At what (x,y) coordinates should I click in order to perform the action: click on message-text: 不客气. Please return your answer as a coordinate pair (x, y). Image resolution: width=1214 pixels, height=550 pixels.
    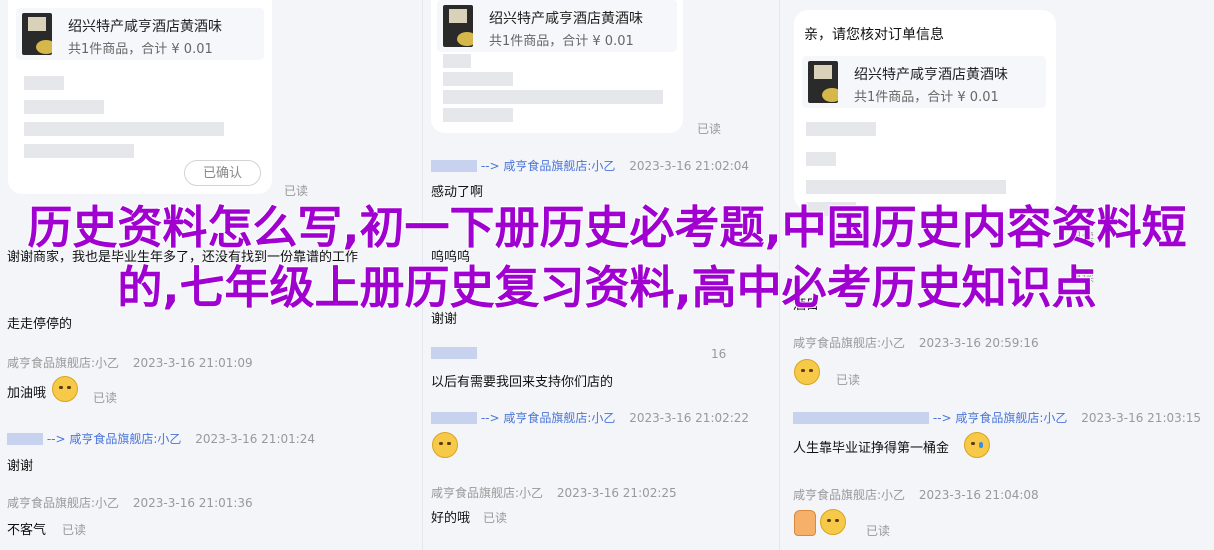
    Looking at the image, I should click on (27, 530).